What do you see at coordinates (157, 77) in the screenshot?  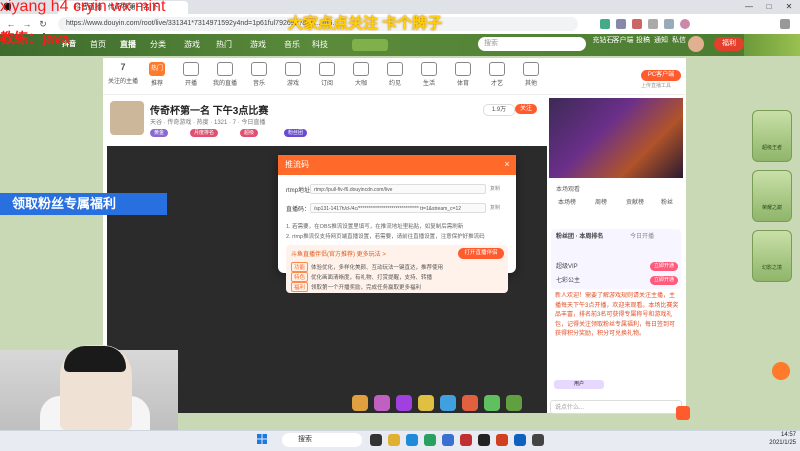 I see `category-hot: 热门 推荐` at bounding box center [157, 77].